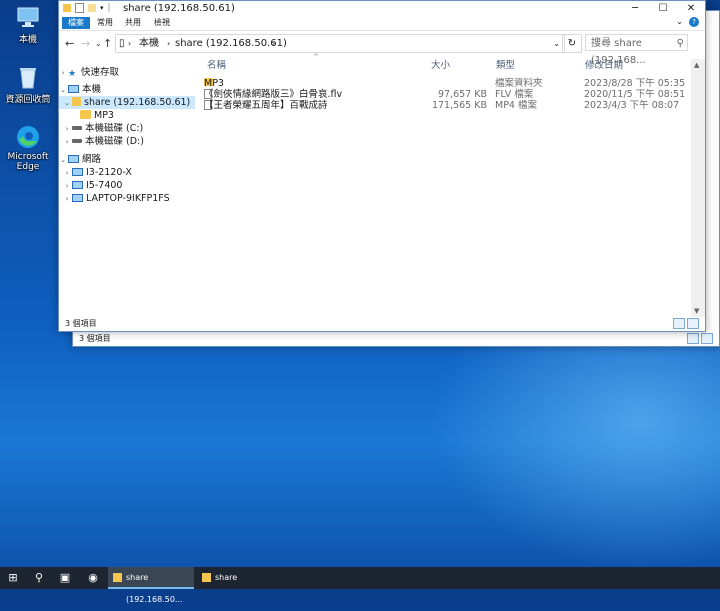 The width and height of the screenshot is (720, 611). I want to click on breadcrumb-this-pc: 本機, so click(149, 43).